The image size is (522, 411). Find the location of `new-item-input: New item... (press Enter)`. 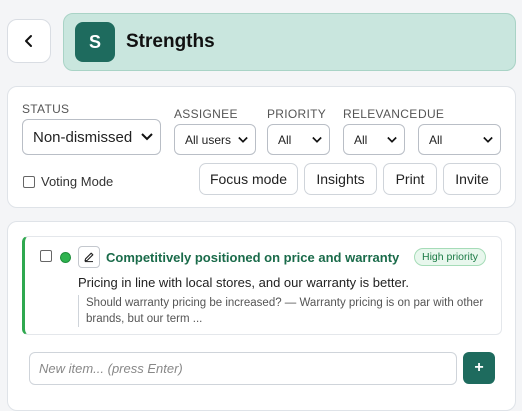

new-item-input: New item... (press Enter) is located at coordinates (243, 368).